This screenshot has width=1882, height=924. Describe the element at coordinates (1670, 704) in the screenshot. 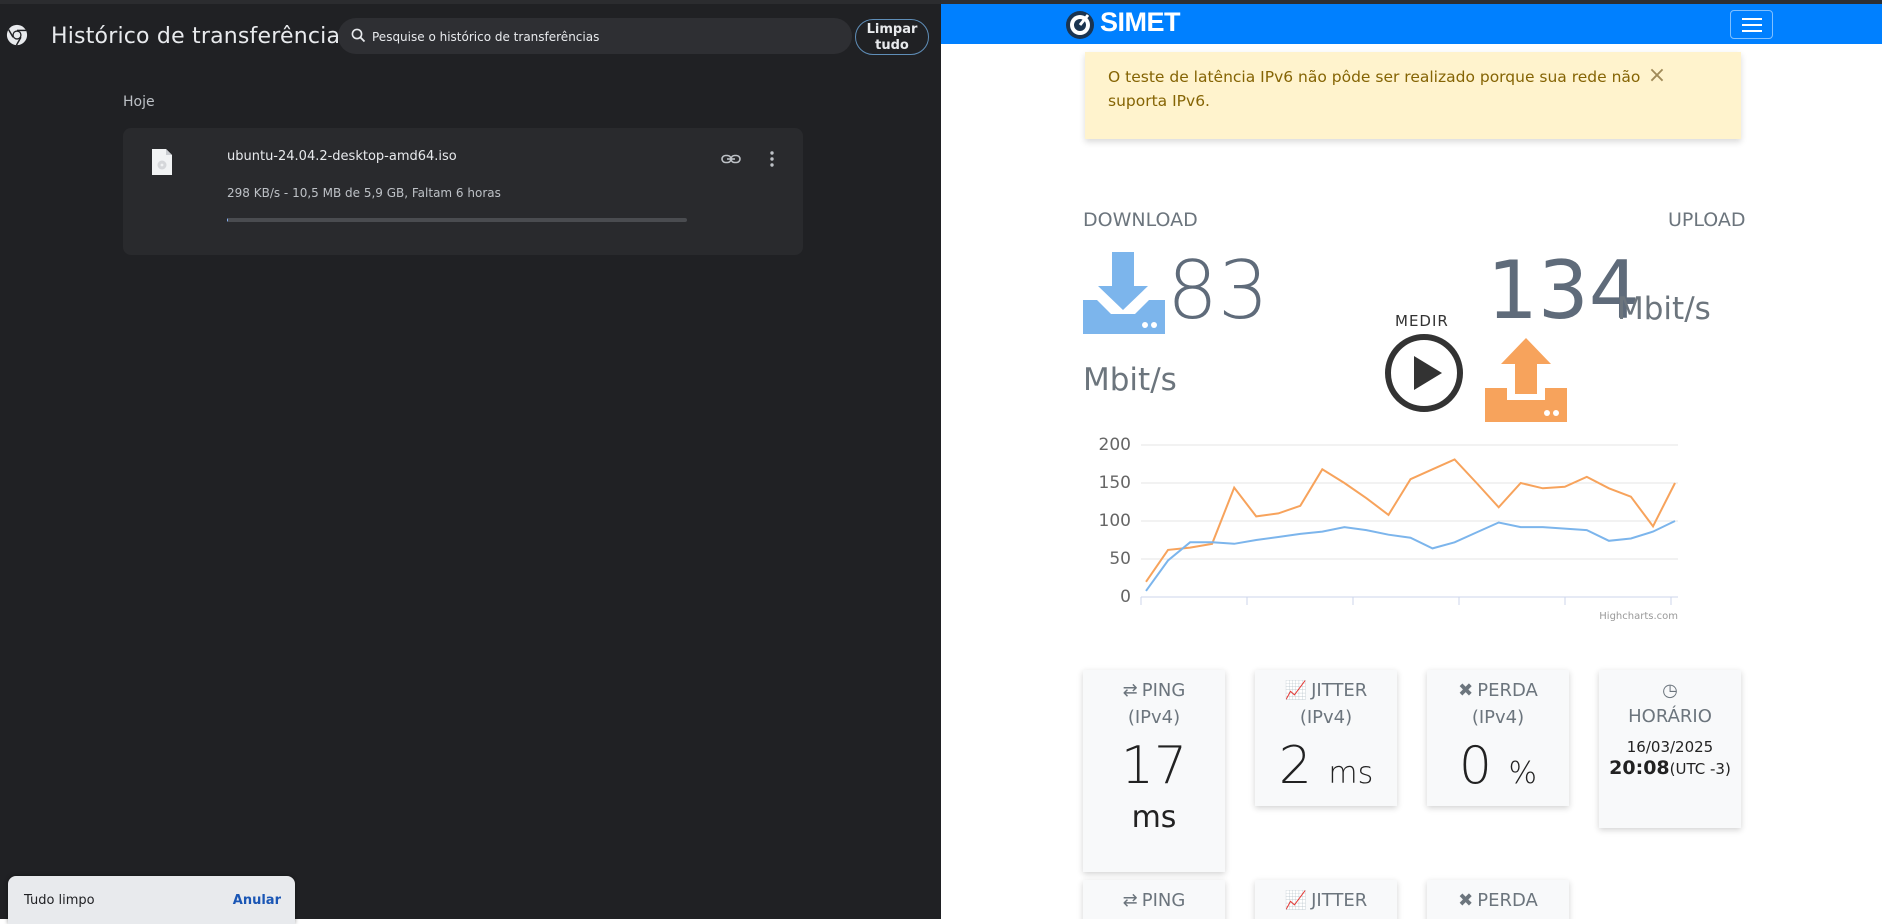

I see `card-title: ◷ HORÁRIO` at that location.